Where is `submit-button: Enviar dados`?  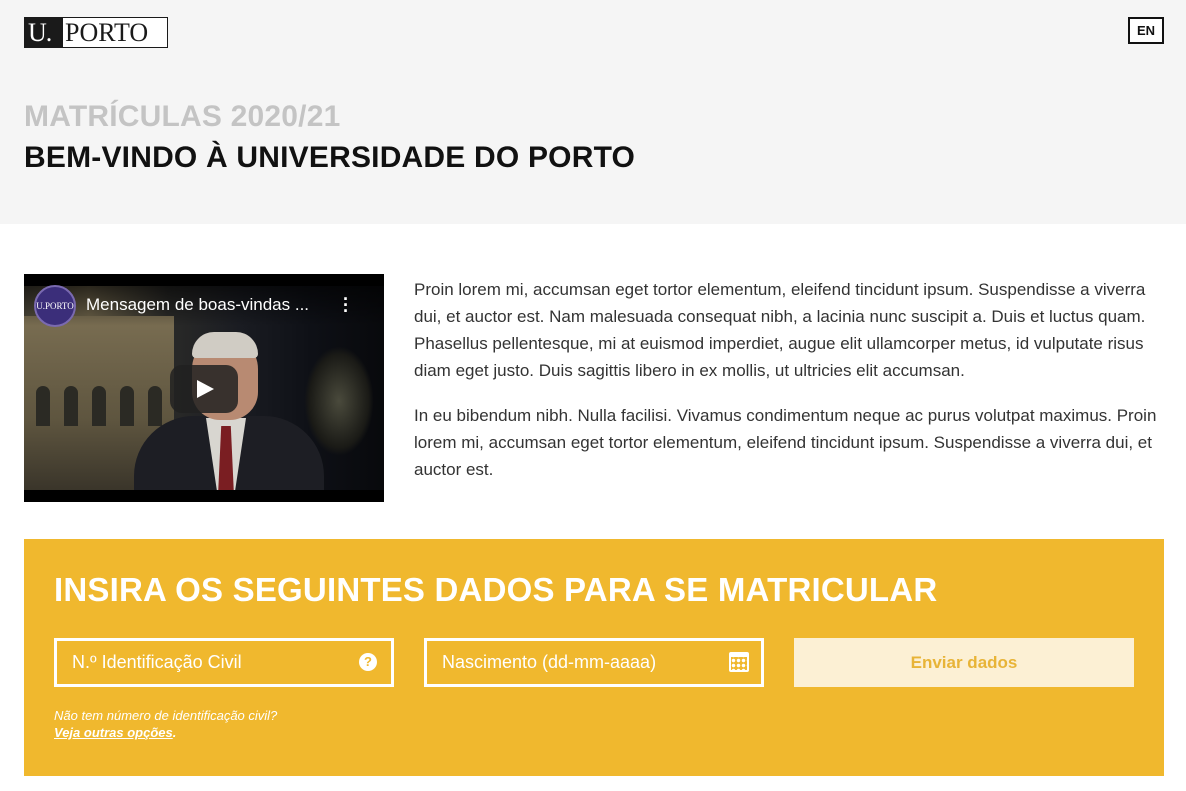 submit-button: Enviar dados is located at coordinates (964, 662).